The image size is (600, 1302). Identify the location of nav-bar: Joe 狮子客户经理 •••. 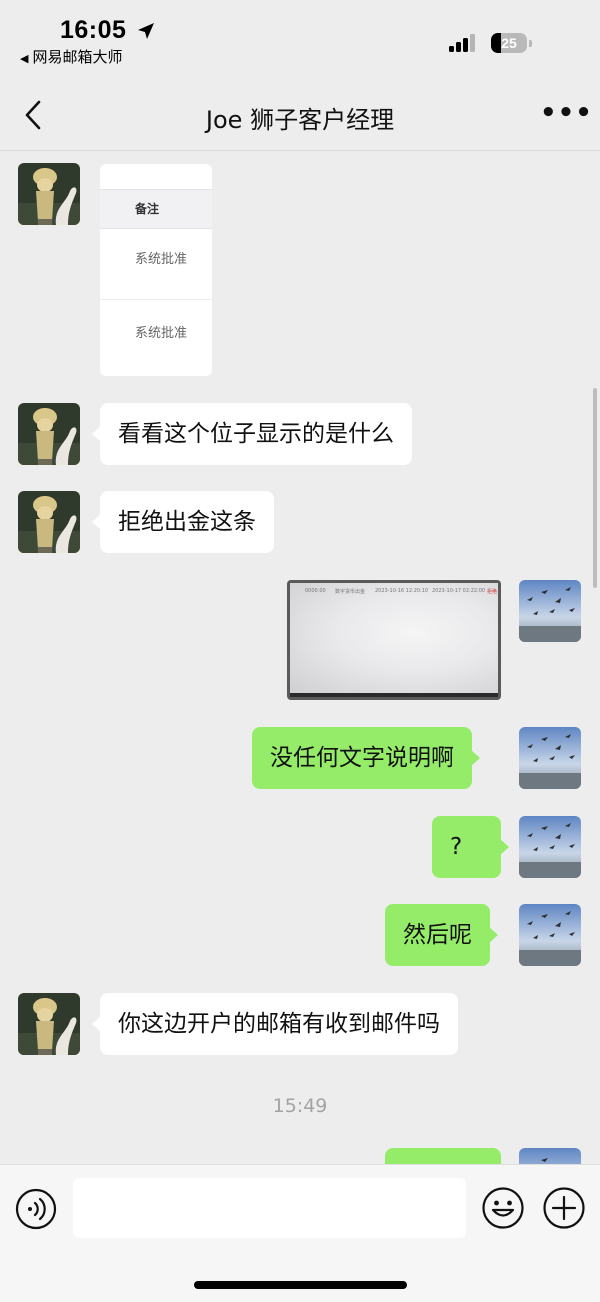
(300, 115).